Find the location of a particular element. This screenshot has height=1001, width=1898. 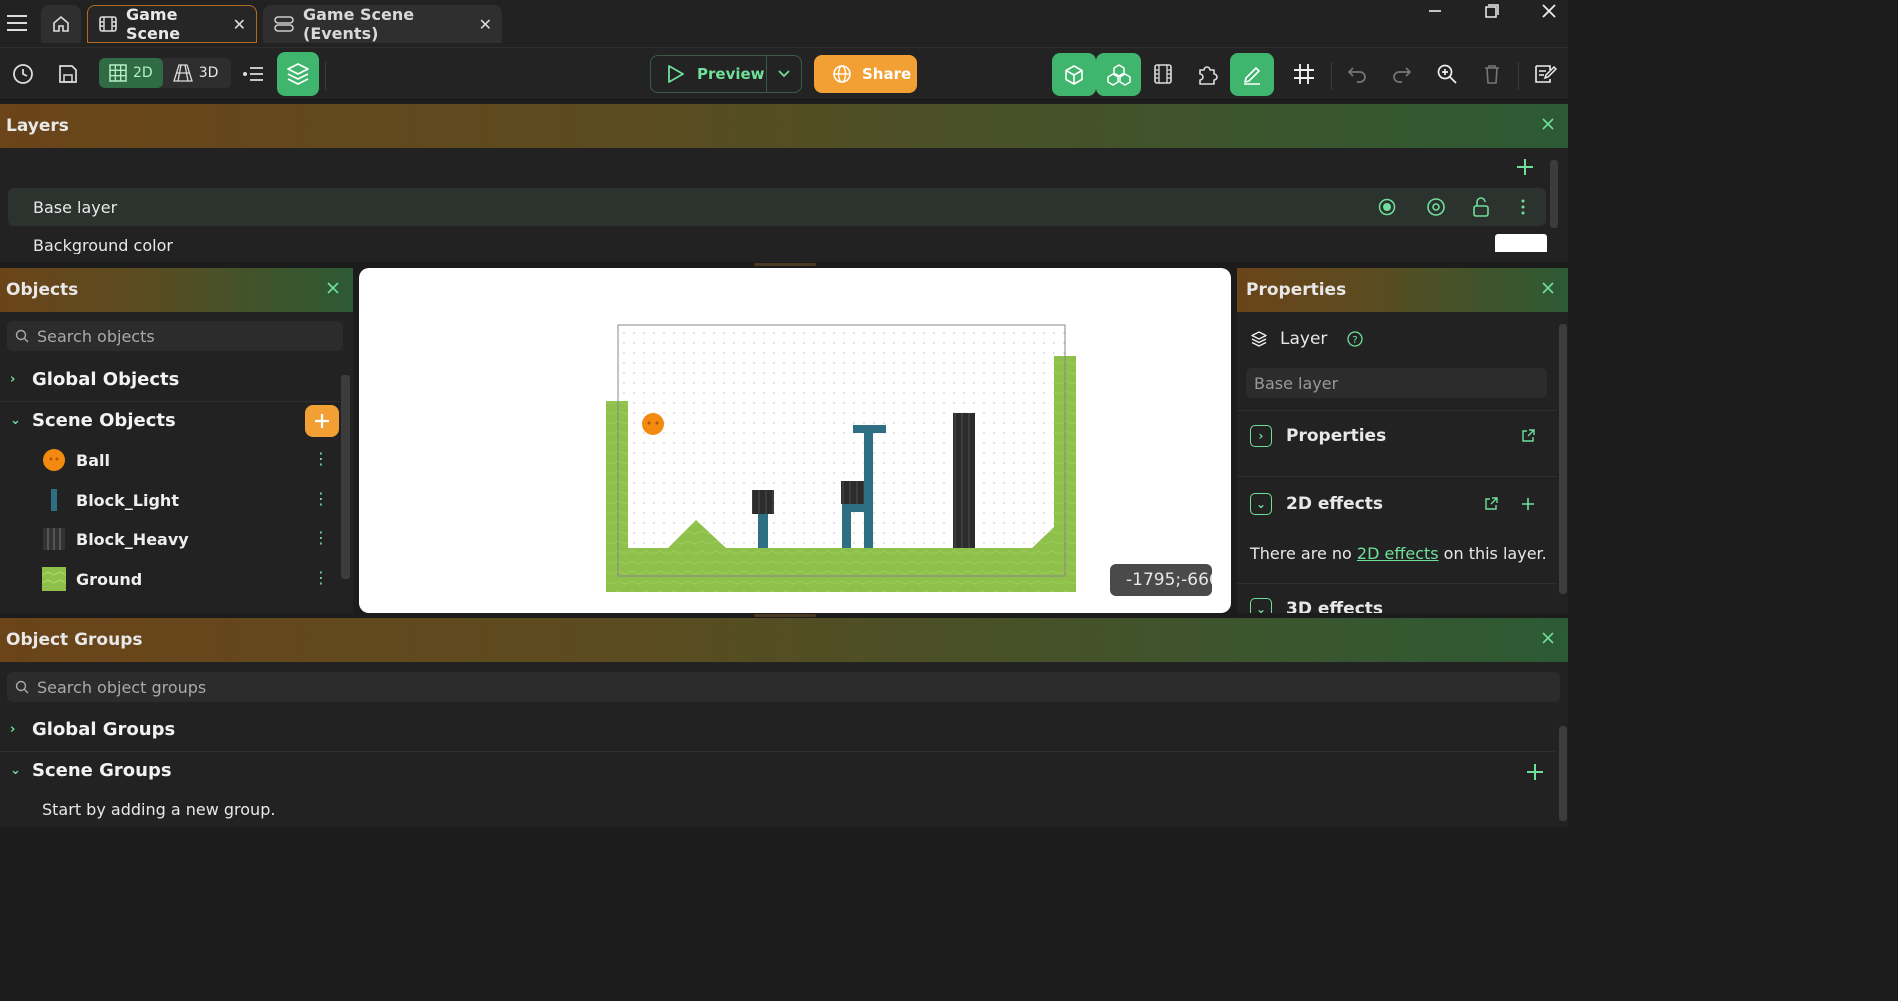

save-icon is located at coordinates (68, 74).